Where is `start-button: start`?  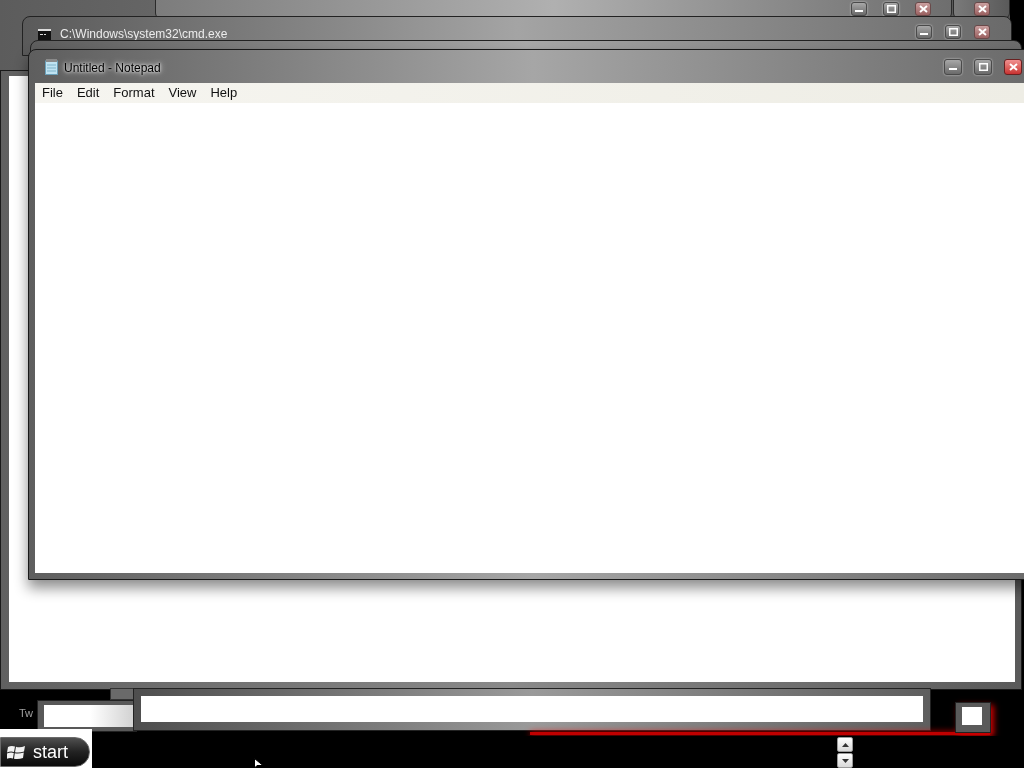
start-button: start is located at coordinates (45, 752).